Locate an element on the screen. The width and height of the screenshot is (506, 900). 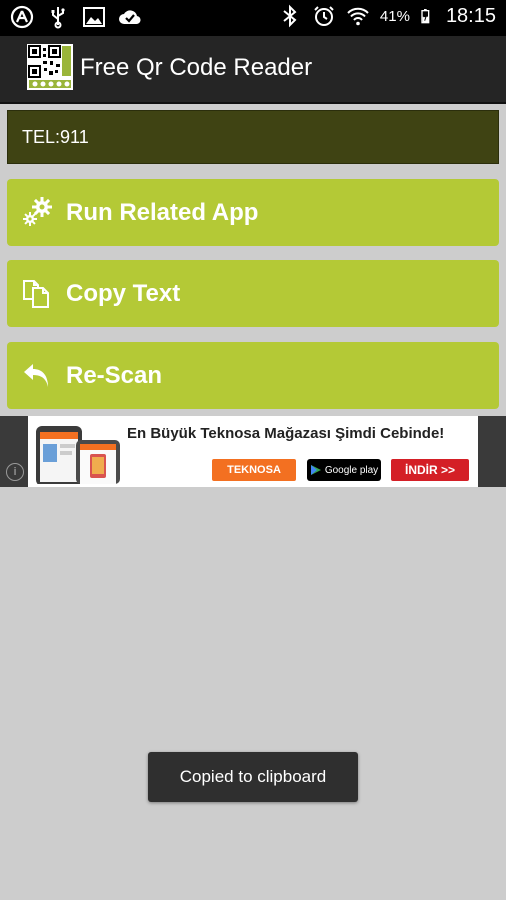
reply-arrow-icon is located at coordinates (36, 375).